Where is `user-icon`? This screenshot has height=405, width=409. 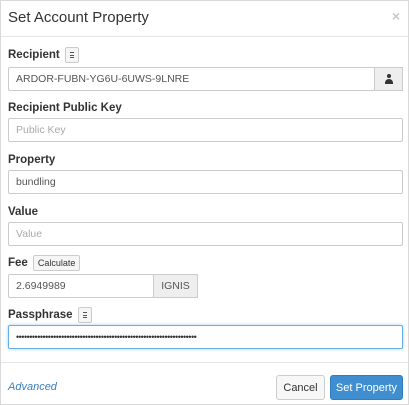 user-icon is located at coordinates (389, 79).